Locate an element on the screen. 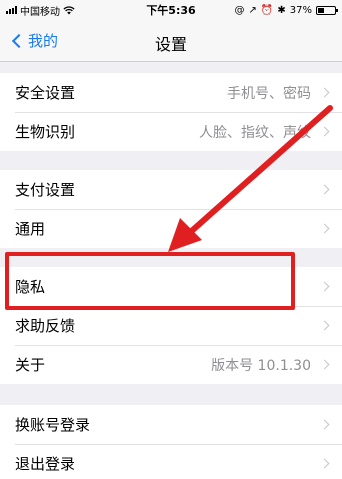 This screenshot has height=479, width=342. battery-percent: 37% is located at coordinates (300, 10).